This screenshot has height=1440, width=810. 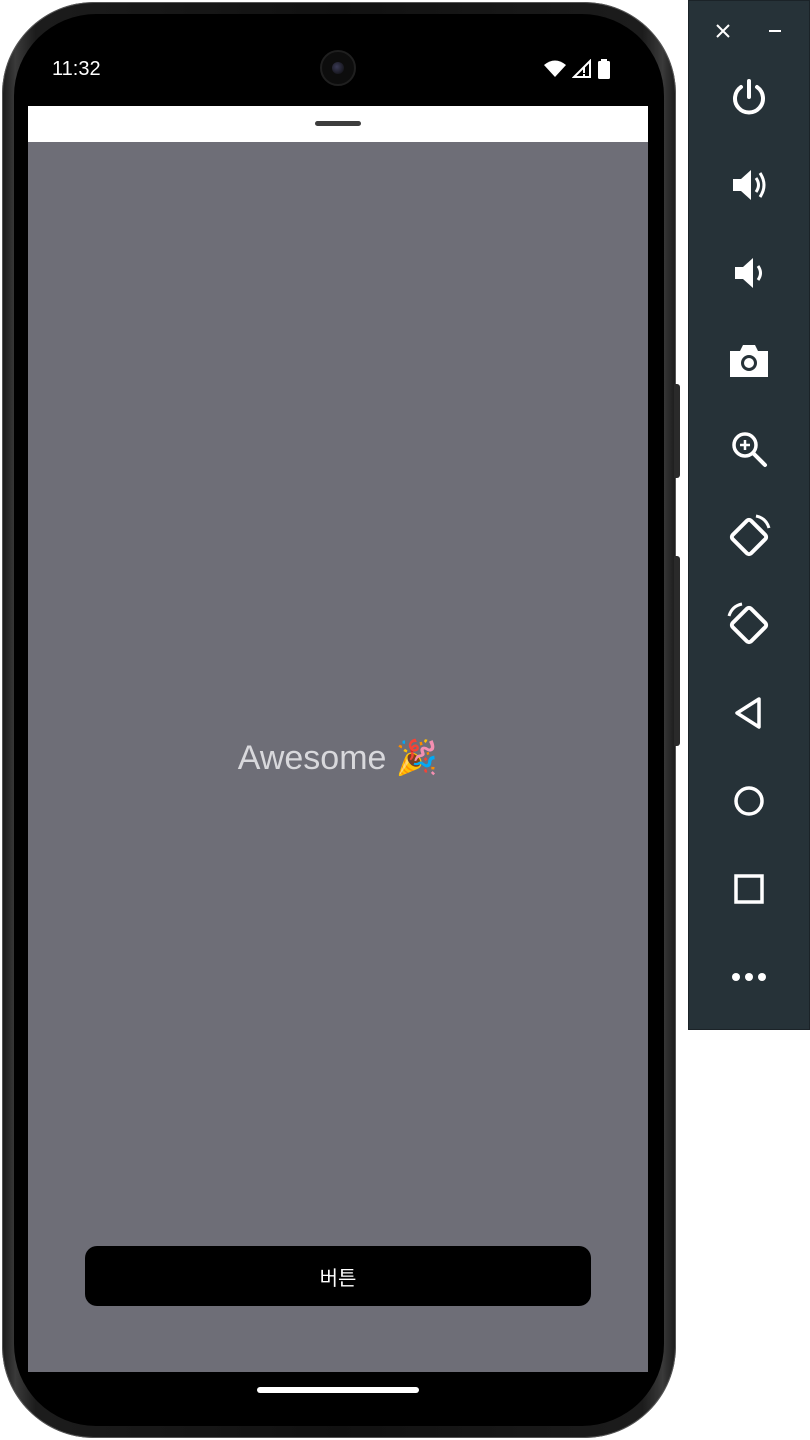 I want to click on power-button, so click(x=749, y=97).